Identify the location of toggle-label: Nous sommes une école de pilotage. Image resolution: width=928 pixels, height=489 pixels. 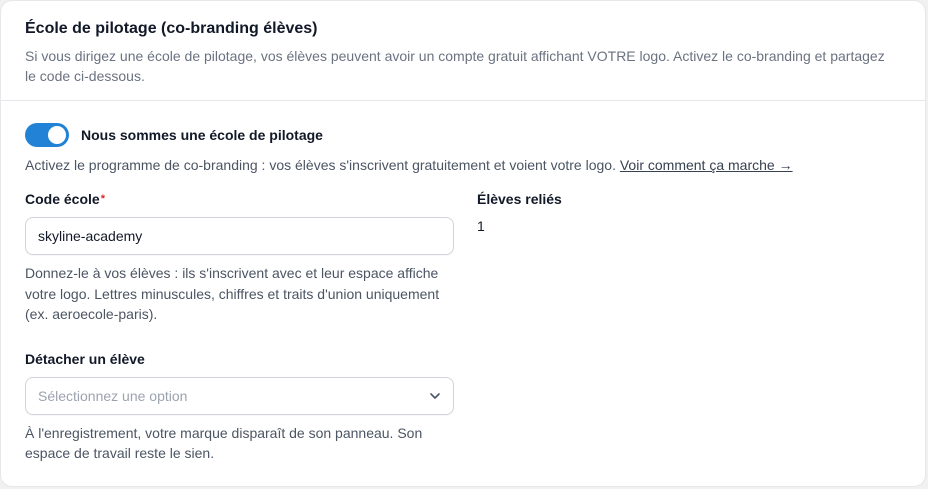
(202, 135).